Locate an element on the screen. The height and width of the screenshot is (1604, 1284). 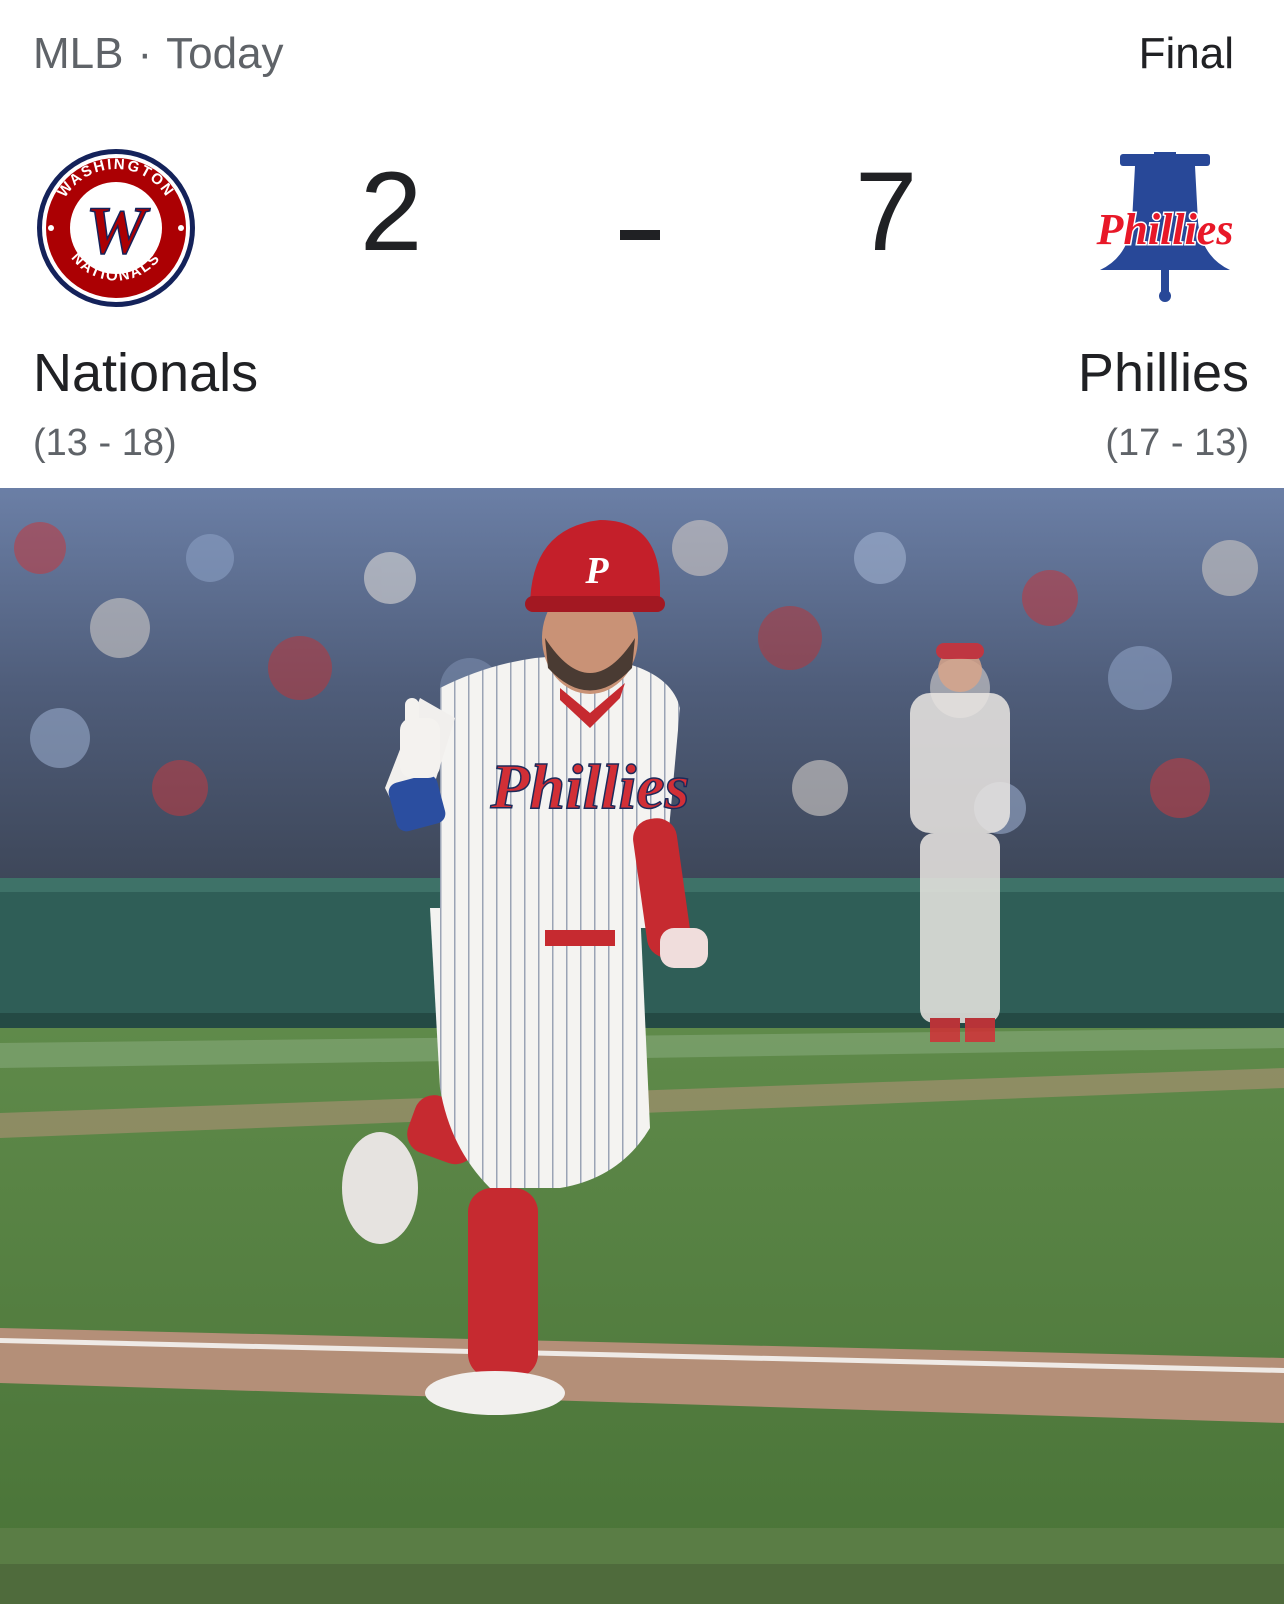
background-coach is located at coordinates (960, 842).